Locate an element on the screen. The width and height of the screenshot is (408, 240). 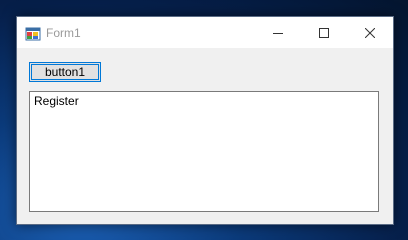
title-bar: Form1 is located at coordinates (205, 32).